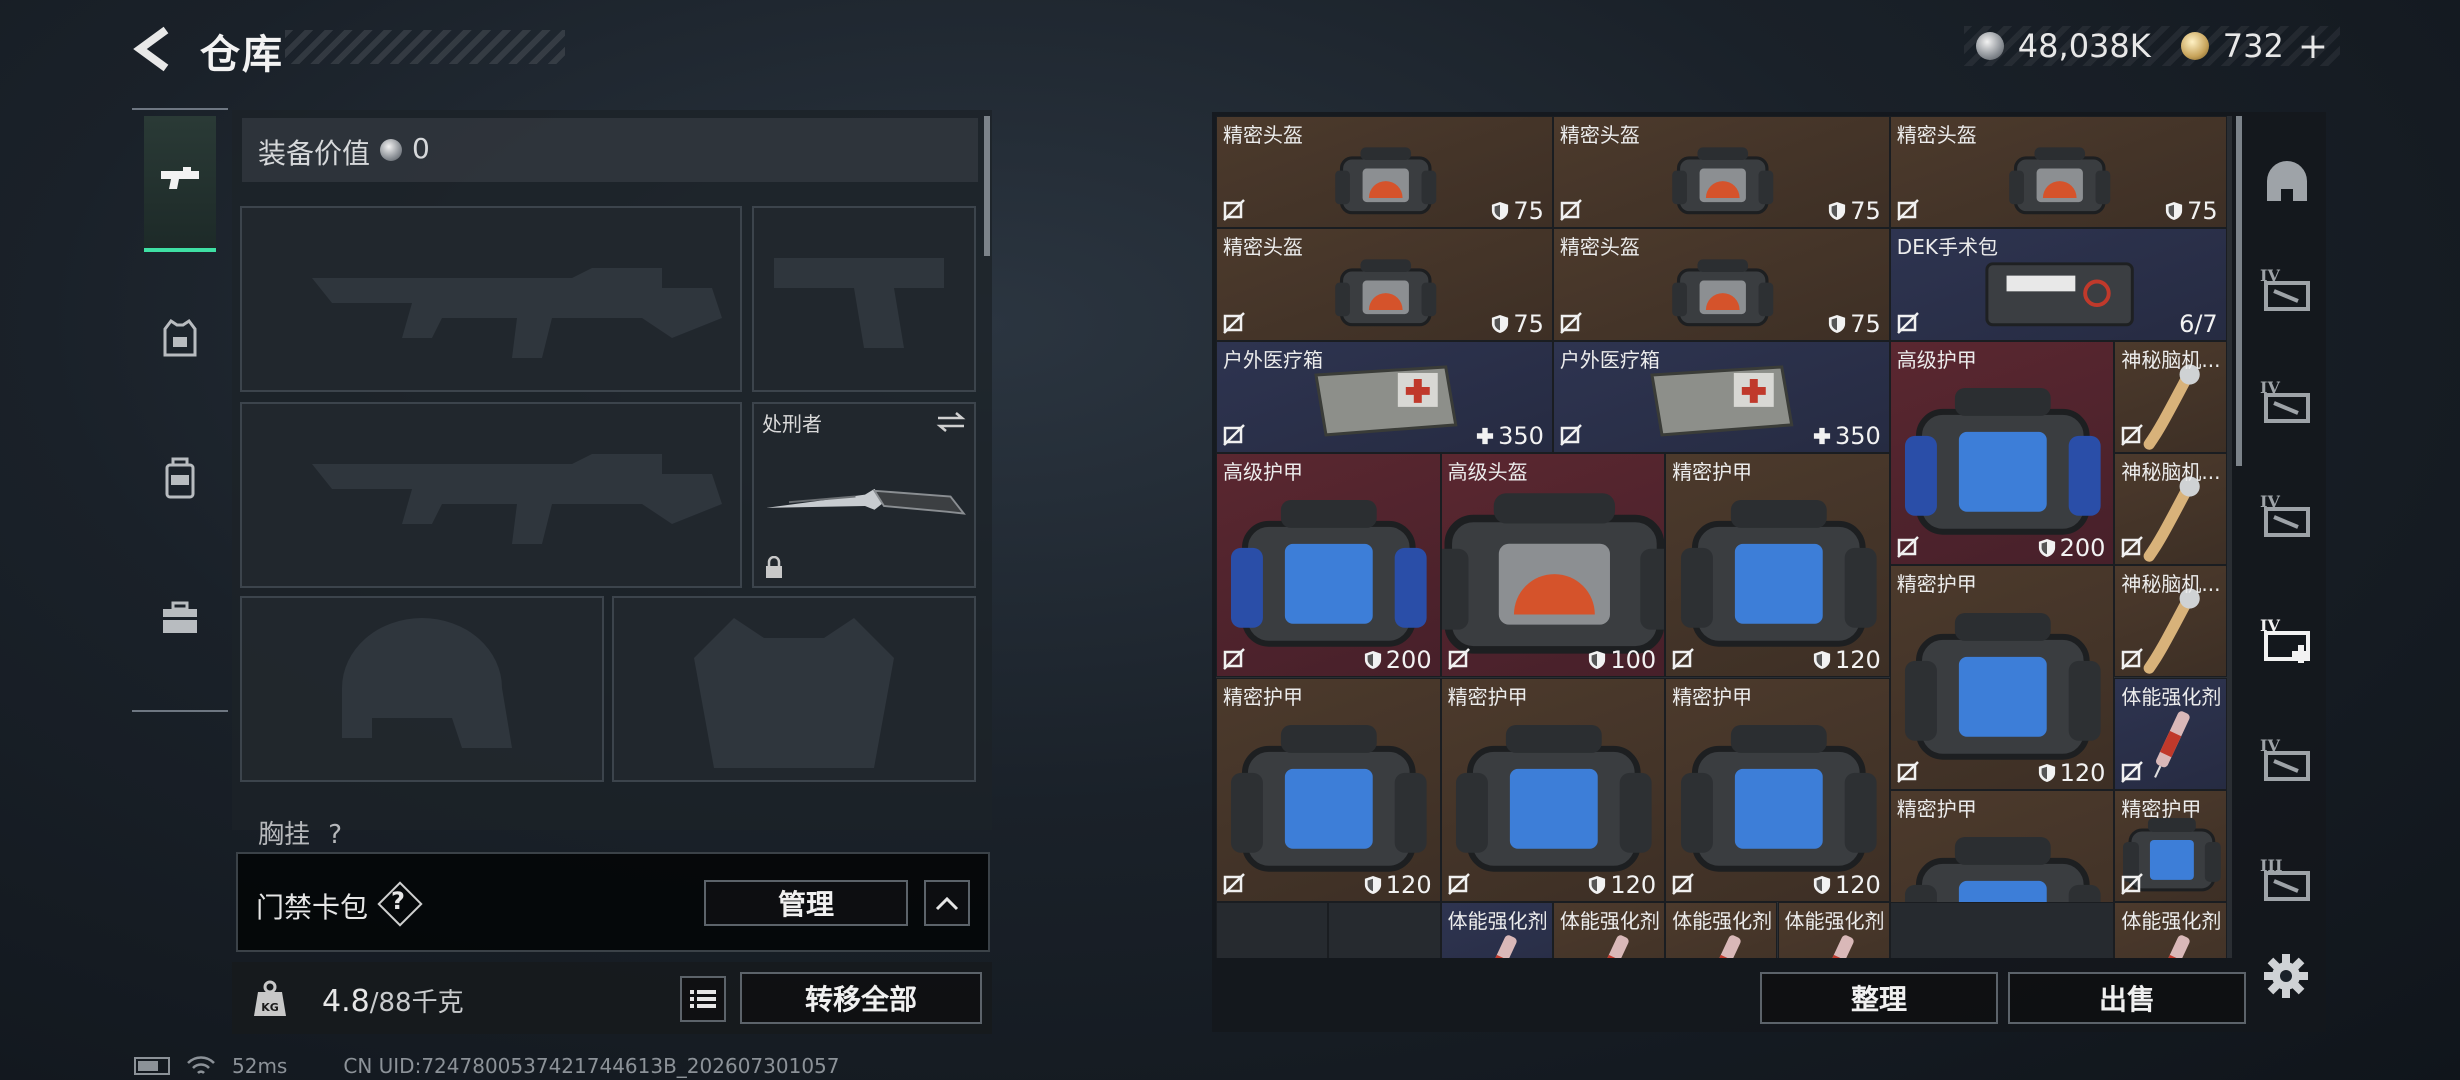 The height and width of the screenshot is (1080, 2460). I want to click on weight-kg-icon: KG, so click(270, 998).